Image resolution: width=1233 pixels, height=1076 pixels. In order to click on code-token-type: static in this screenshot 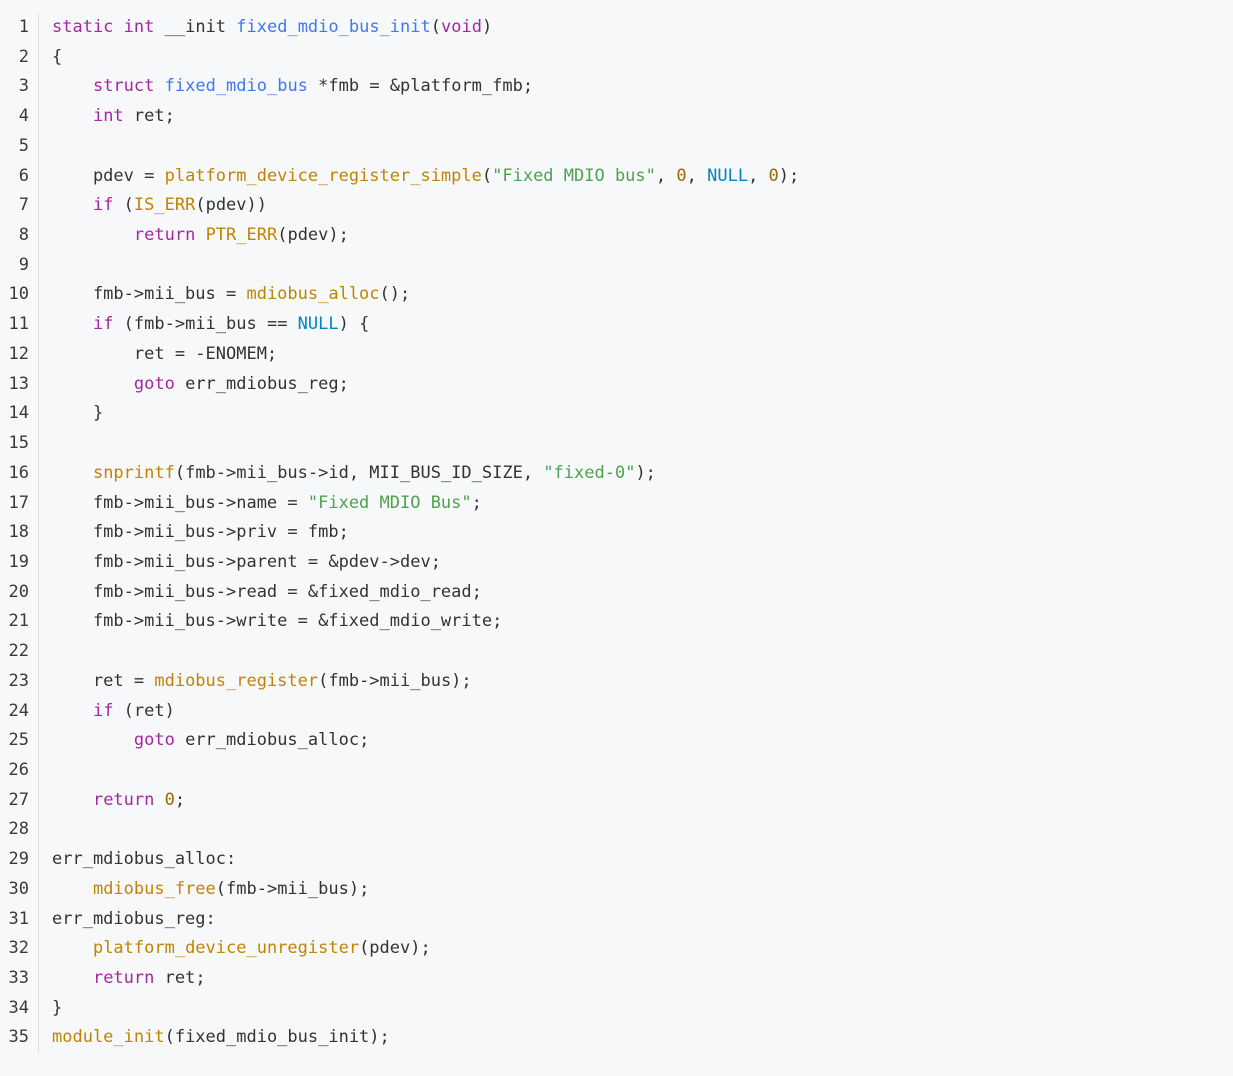, I will do `click(83, 27)`.